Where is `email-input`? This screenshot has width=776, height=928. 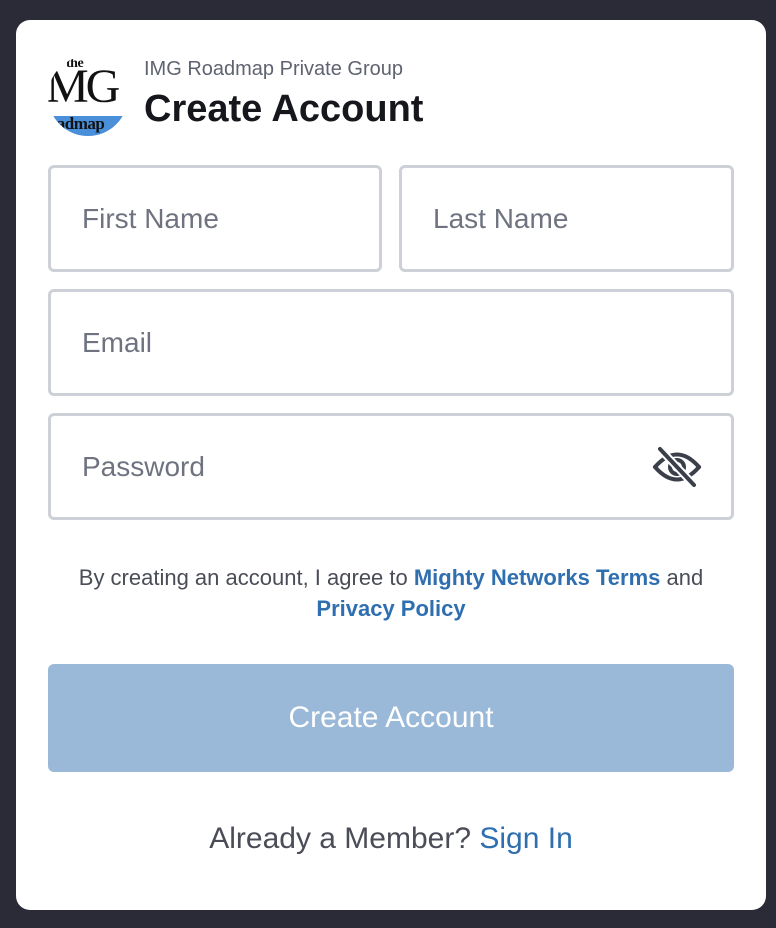 email-input is located at coordinates (391, 342).